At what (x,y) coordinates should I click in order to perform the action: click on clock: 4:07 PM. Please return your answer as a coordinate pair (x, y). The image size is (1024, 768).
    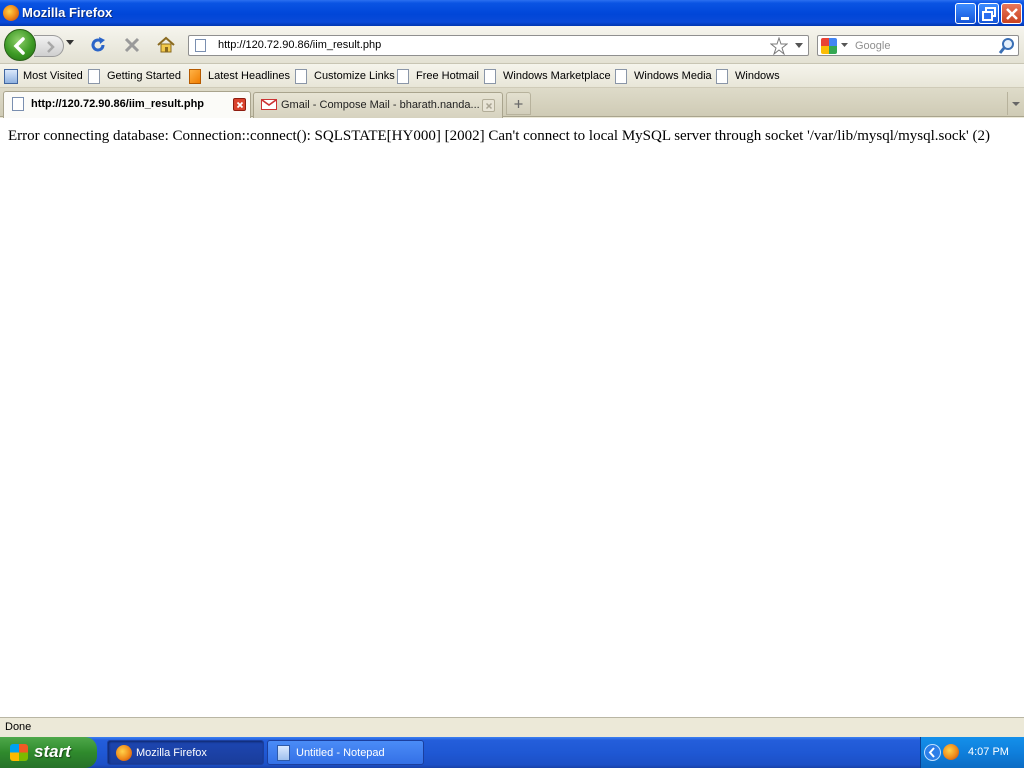
    Looking at the image, I should click on (988, 752).